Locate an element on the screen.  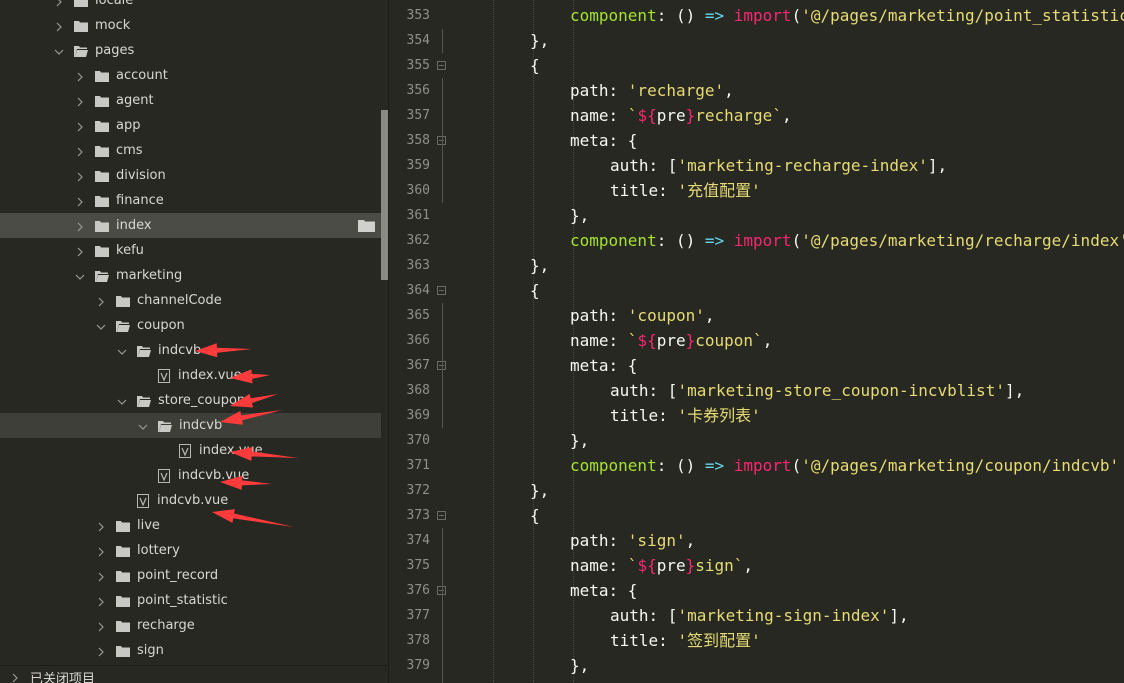
tree-folder-item: coupon is located at coordinates (190, 325).